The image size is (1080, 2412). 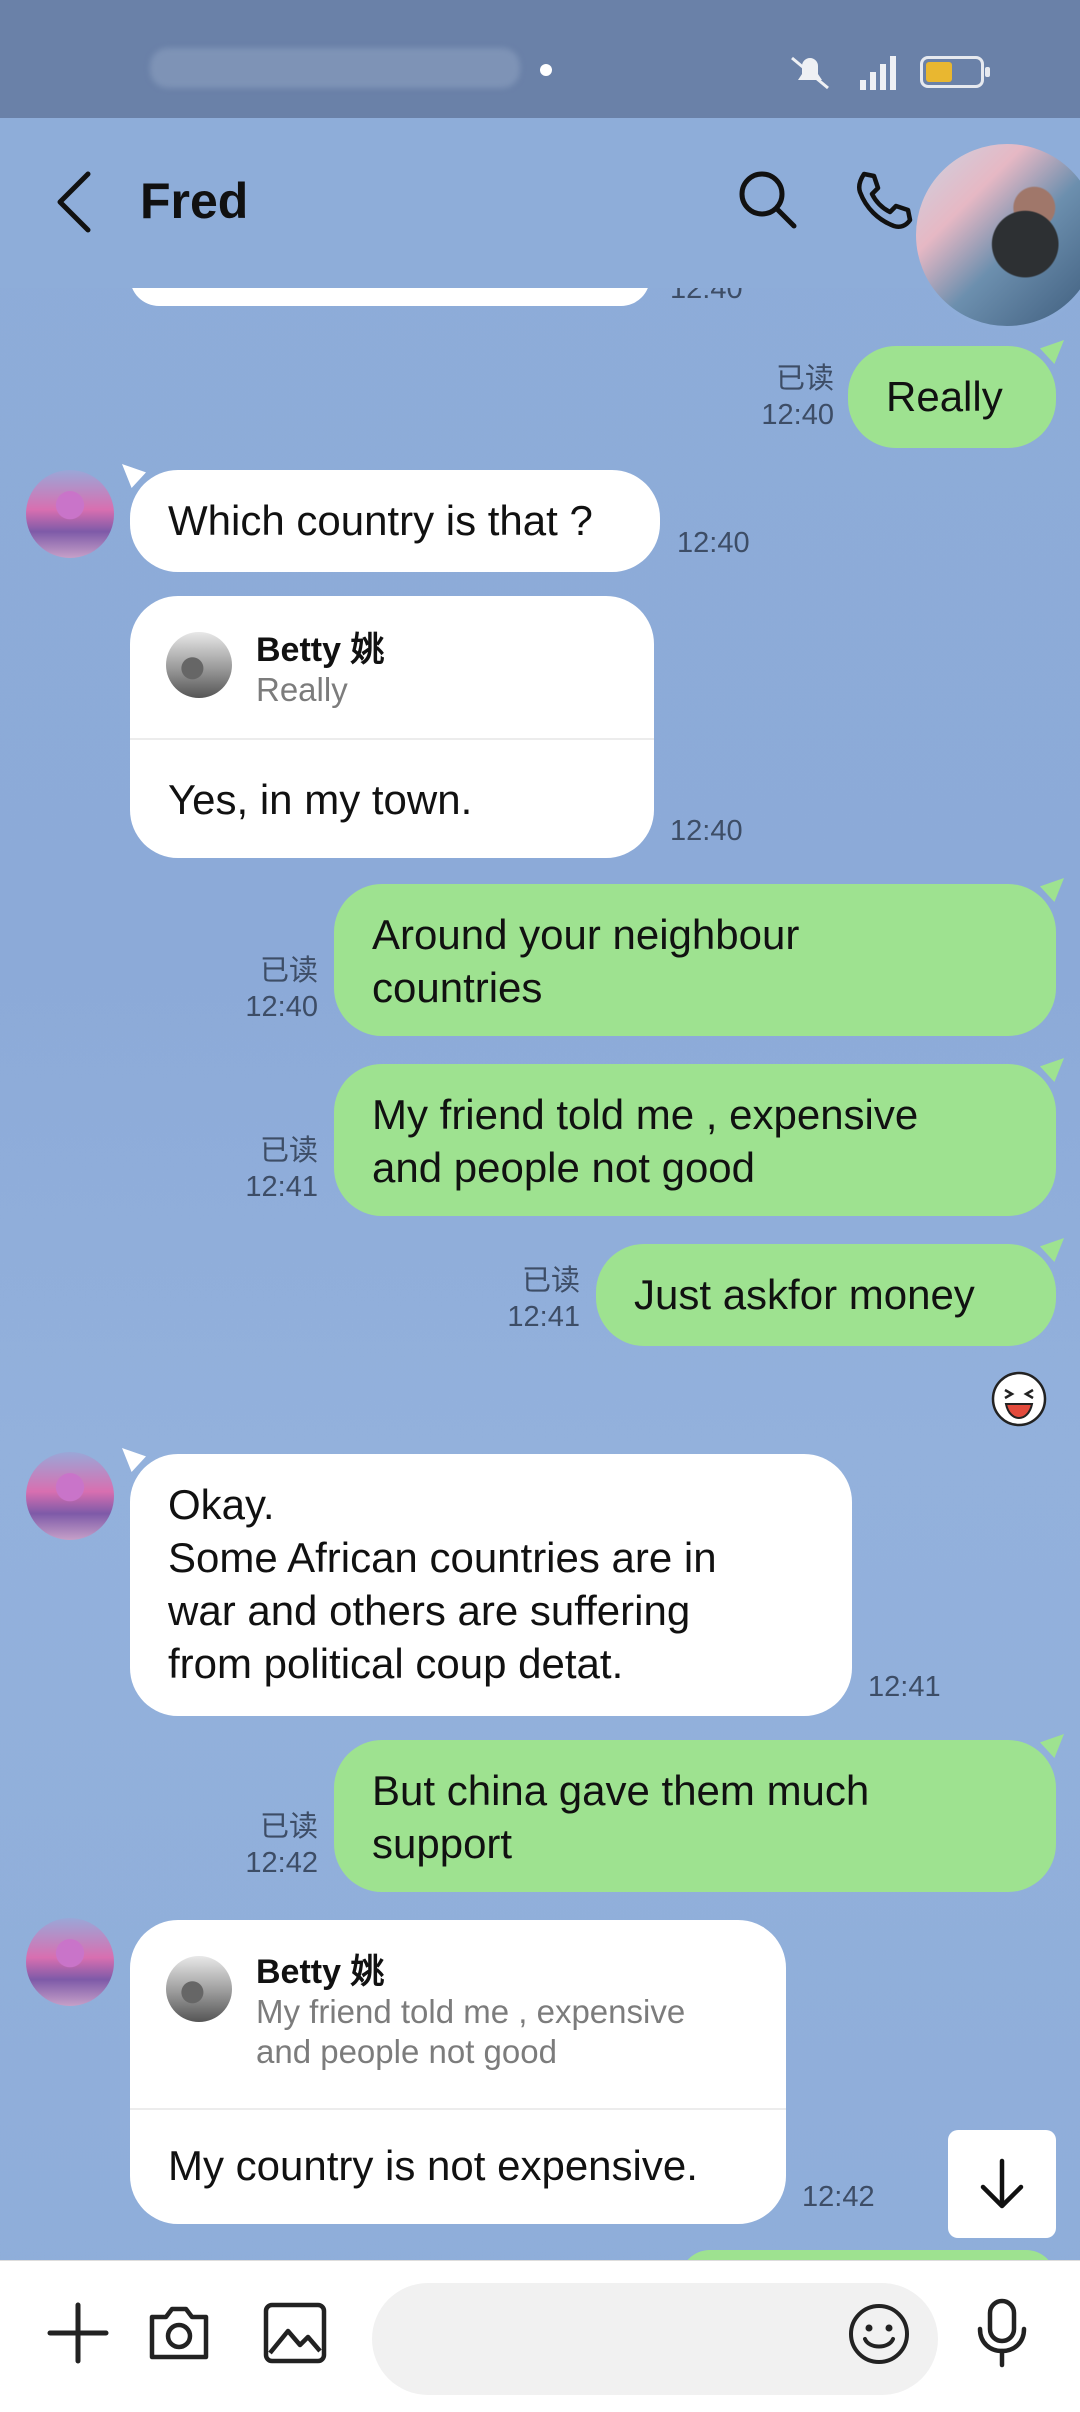 I want to click on message-bubble-outgoing: But china gave them much support, so click(x=695, y=1816).